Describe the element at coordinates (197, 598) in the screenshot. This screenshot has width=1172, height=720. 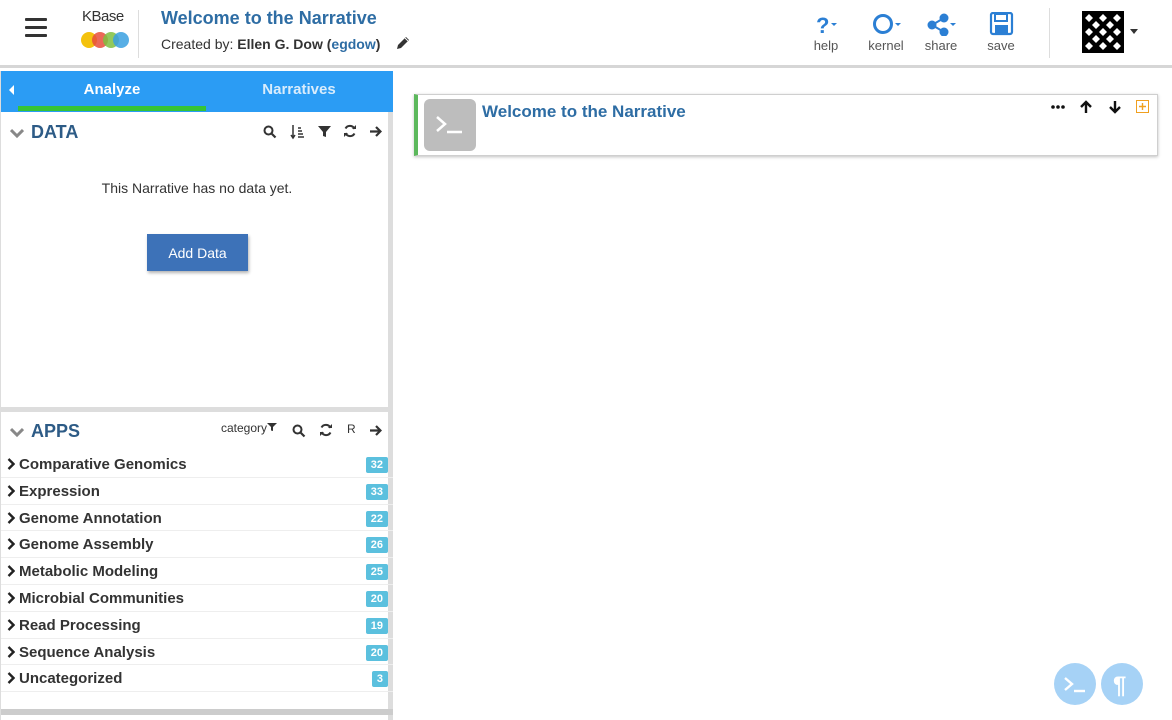
I see `app-category-row: Microbial Communities 20` at that location.